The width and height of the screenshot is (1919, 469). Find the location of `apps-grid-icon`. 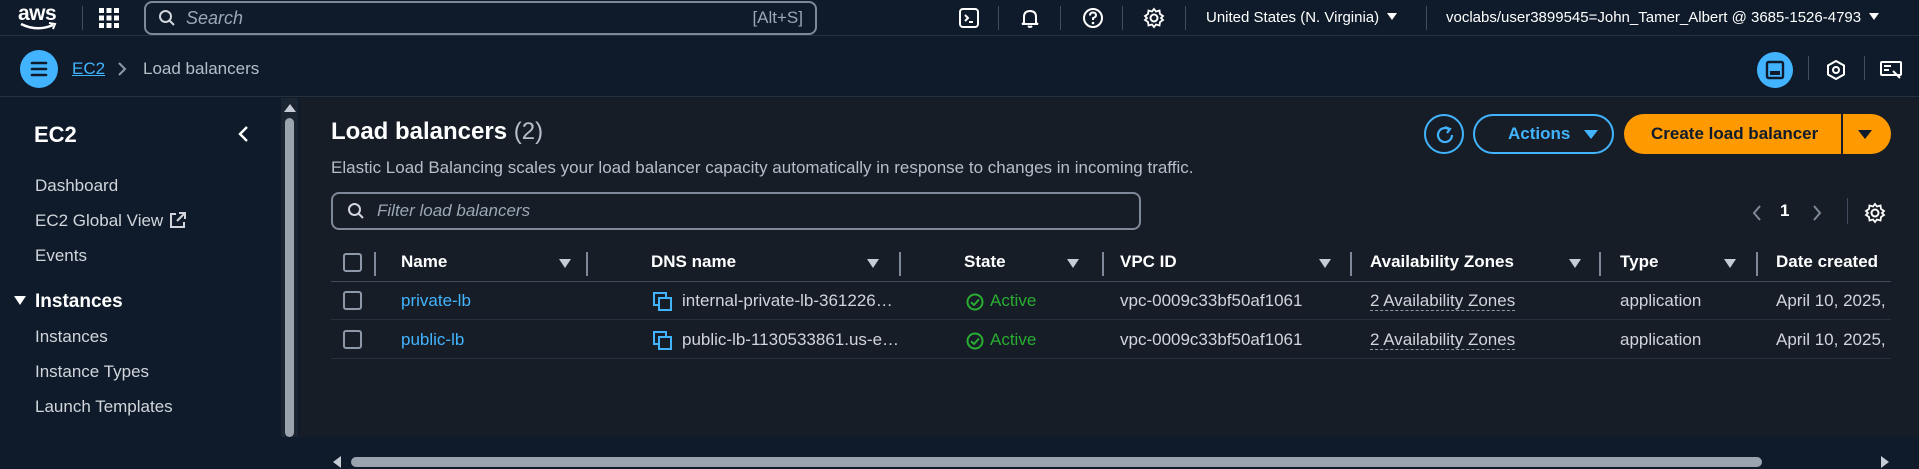

apps-grid-icon is located at coordinates (109, 18).